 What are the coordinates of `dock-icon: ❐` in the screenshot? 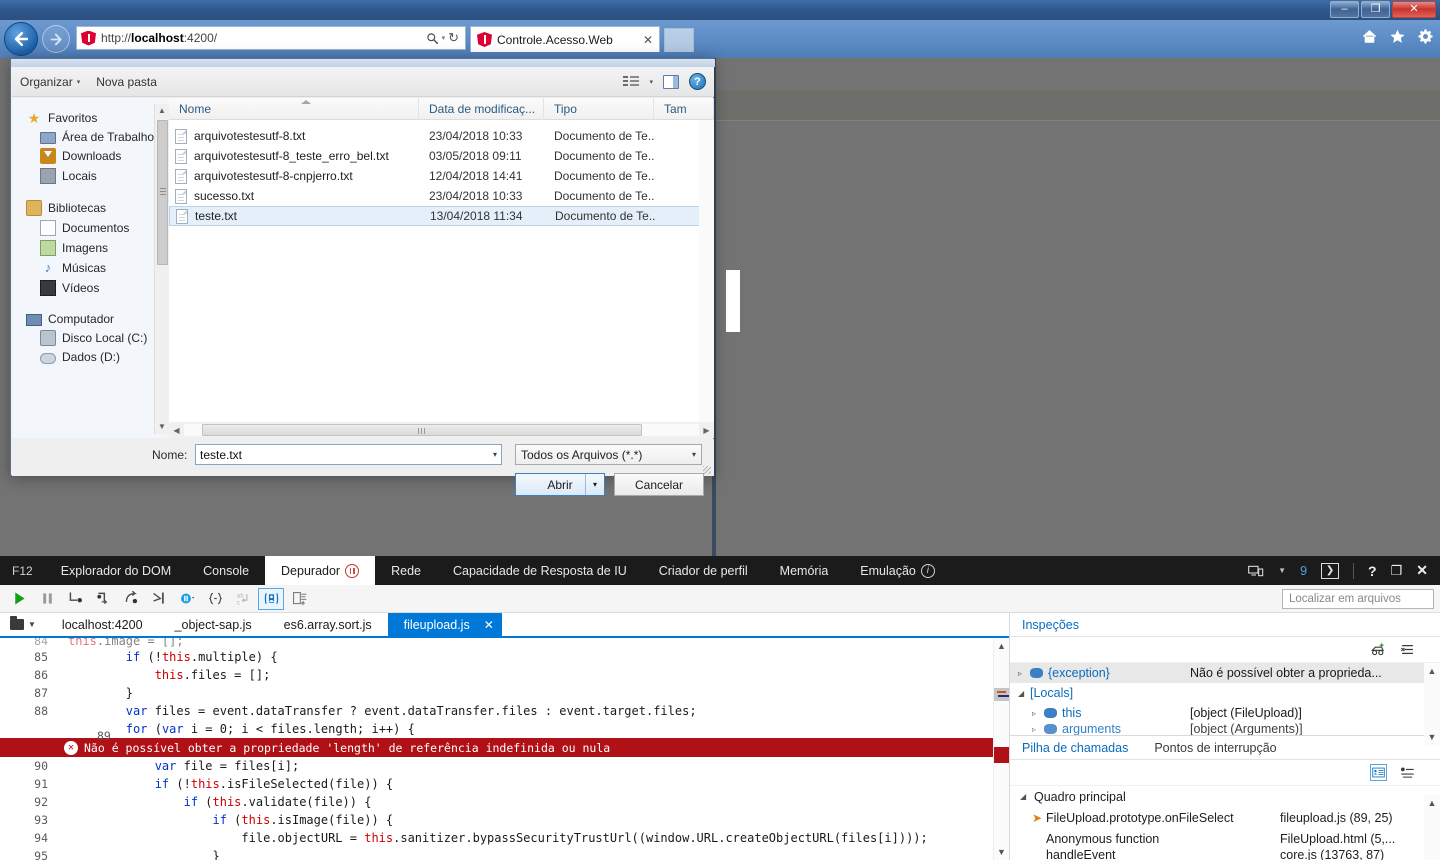 It's located at (1397, 571).